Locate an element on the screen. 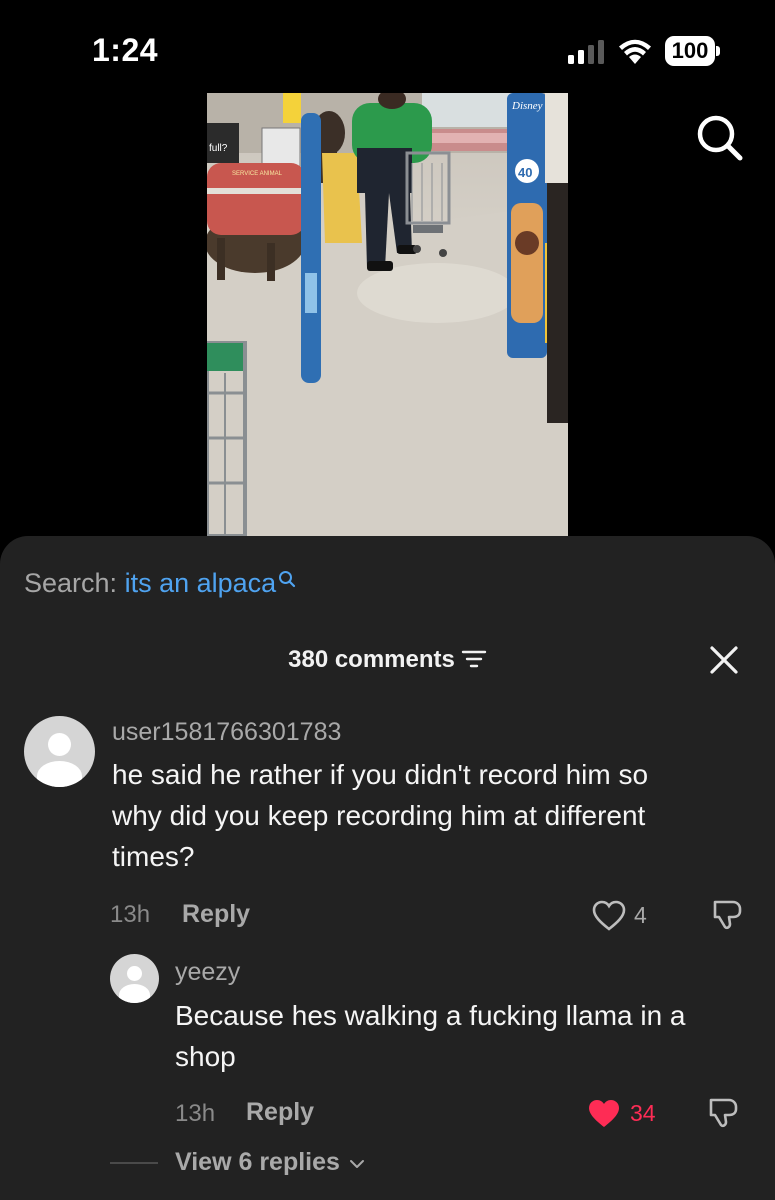 The image size is (775, 1200). reply-line: Because hes walking a fucking llama in a is located at coordinates (430, 1015).